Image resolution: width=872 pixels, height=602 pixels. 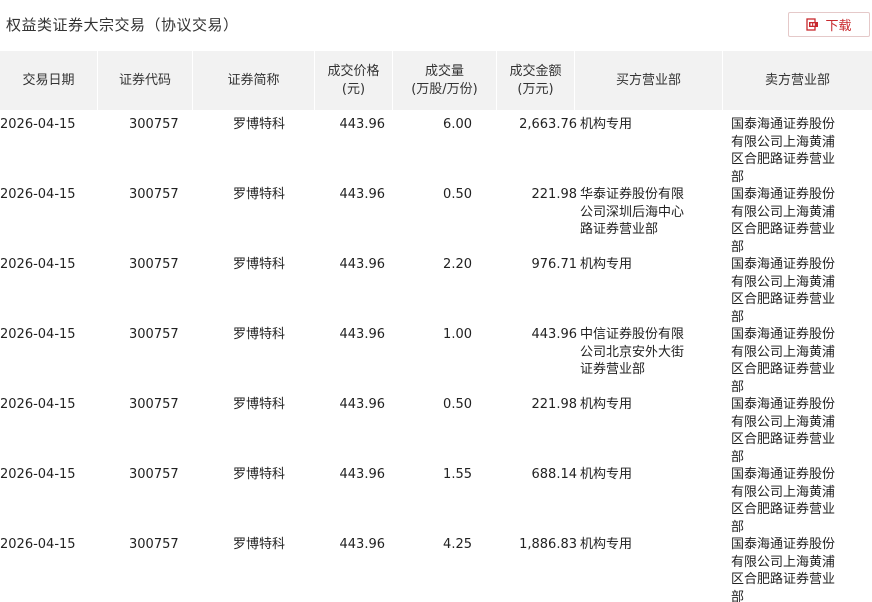 I want to click on cell-volume: 4.25, so click(x=457, y=544).